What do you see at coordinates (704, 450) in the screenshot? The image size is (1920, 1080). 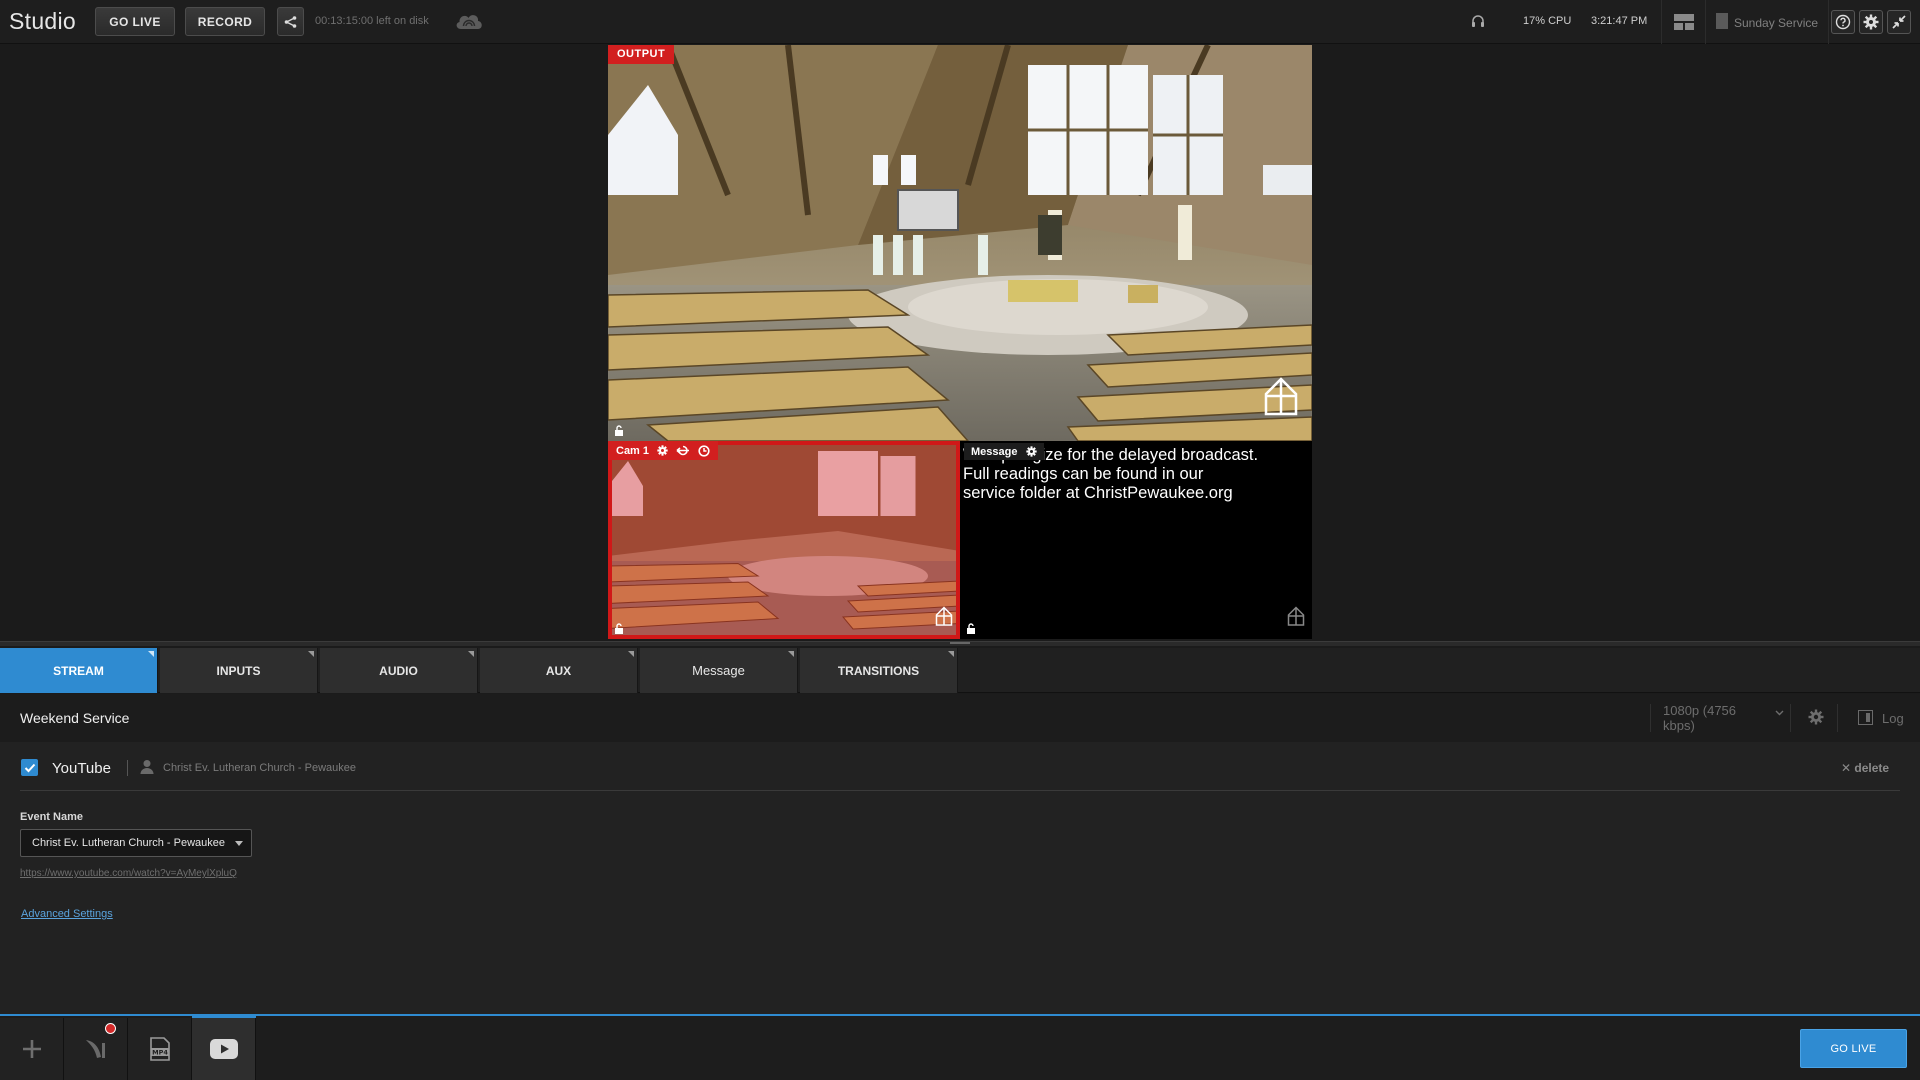 I see `timer-icon` at bounding box center [704, 450].